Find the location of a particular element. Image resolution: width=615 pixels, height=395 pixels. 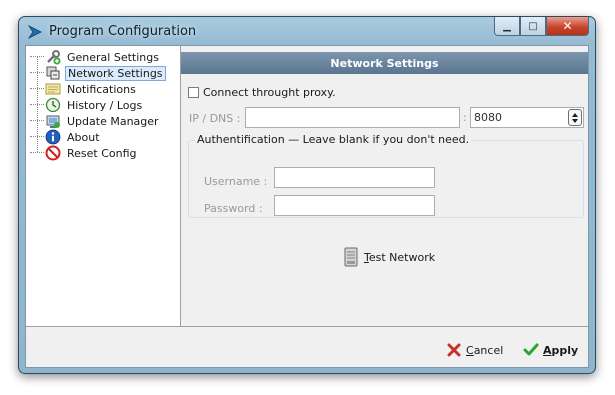

port-spin-buttons is located at coordinates (575, 117).